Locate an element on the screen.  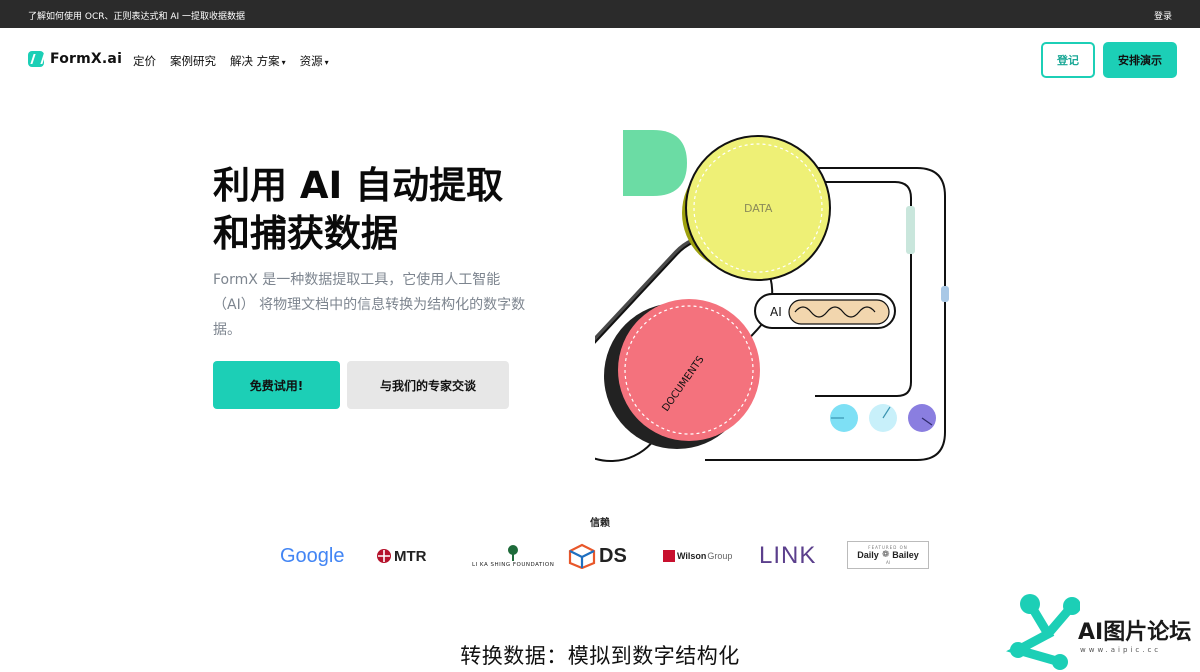
watermark-text: AI图片论坛 is located at coordinates (1135, 632).